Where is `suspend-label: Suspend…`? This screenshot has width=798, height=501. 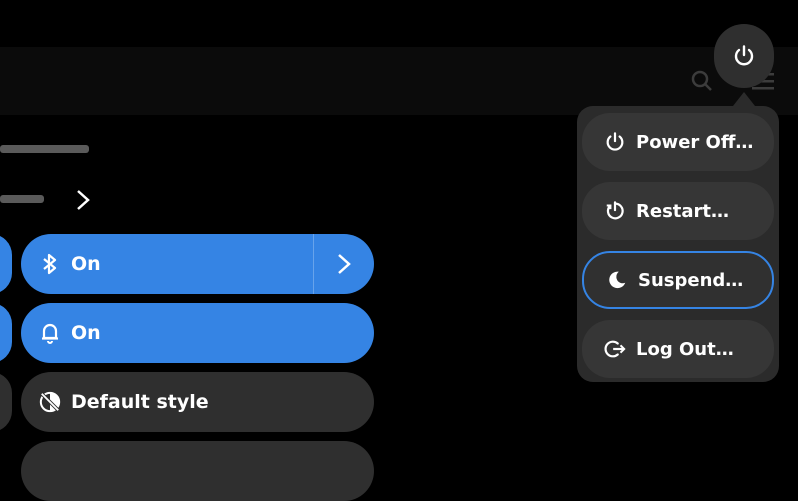
suspend-label: Suspend… is located at coordinates (691, 280).